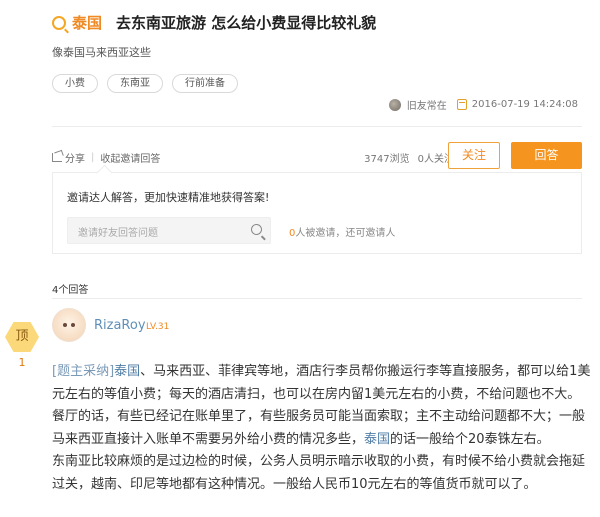 This screenshot has height=517, width=600. I want to click on answers-count: 4个回答, so click(70, 290).